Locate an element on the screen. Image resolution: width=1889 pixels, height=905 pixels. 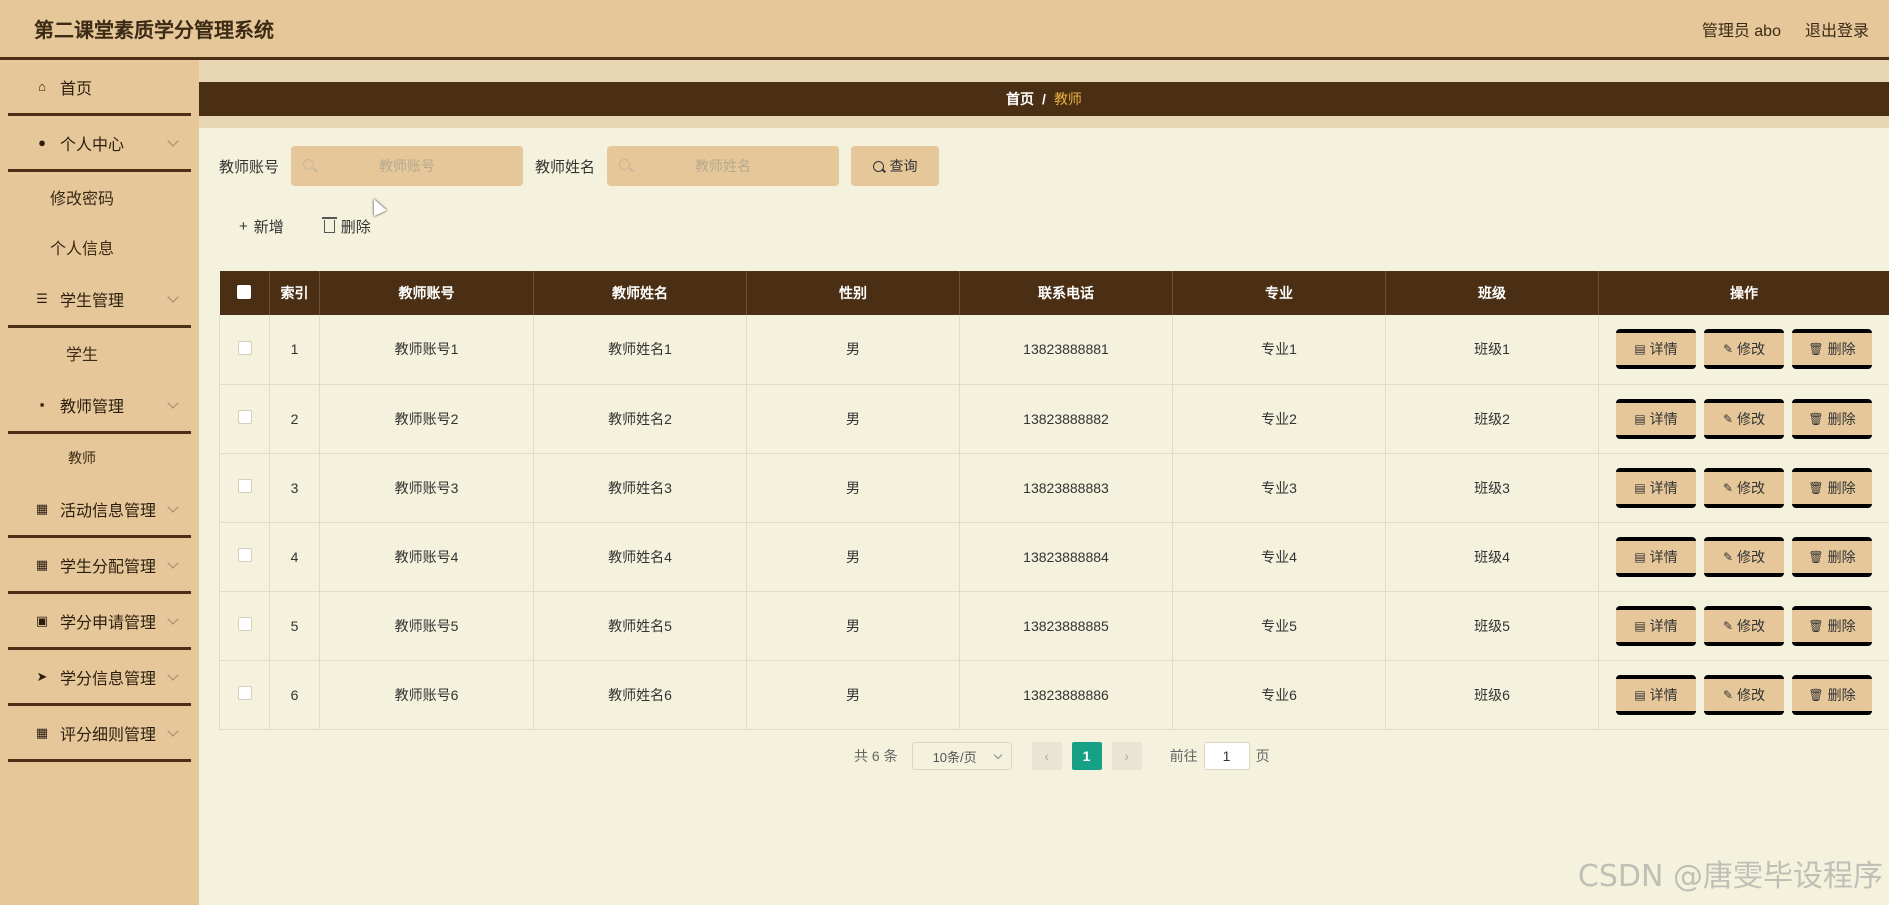
sidebar-item-label: 学生管理 is located at coordinates (92, 301).